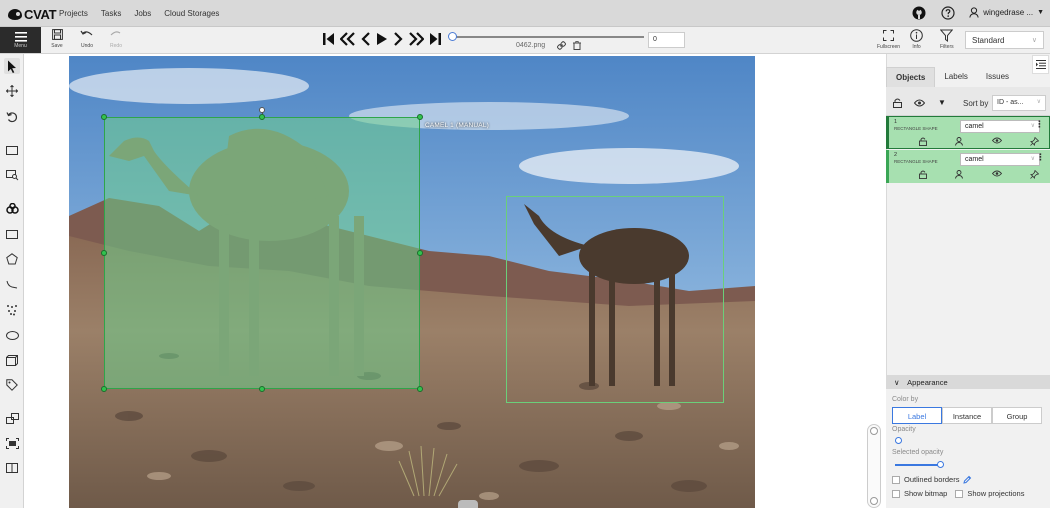 Image resolution: width=1050 pixels, height=508 pixels. What do you see at coordinates (420, 117) in the screenshot?
I see `resize-handle-tr` at bounding box center [420, 117].